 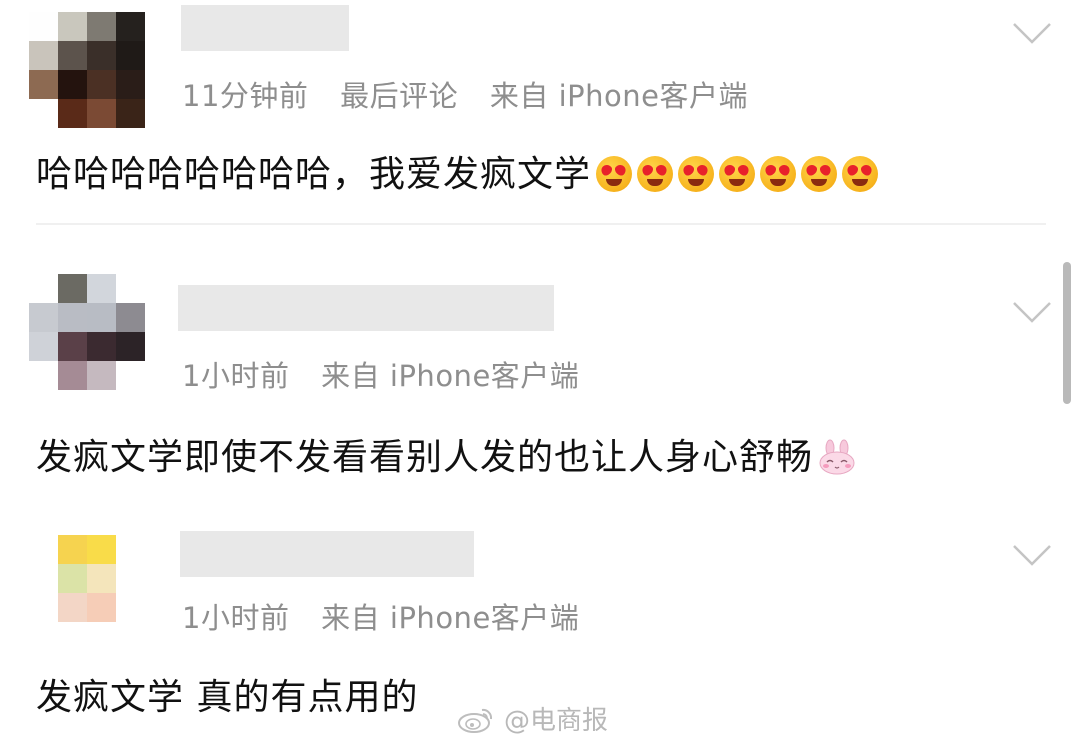 What do you see at coordinates (399, 96) in the screenshot?
I see `comment-tag: 最后评论` at bounding box center [399, 96].